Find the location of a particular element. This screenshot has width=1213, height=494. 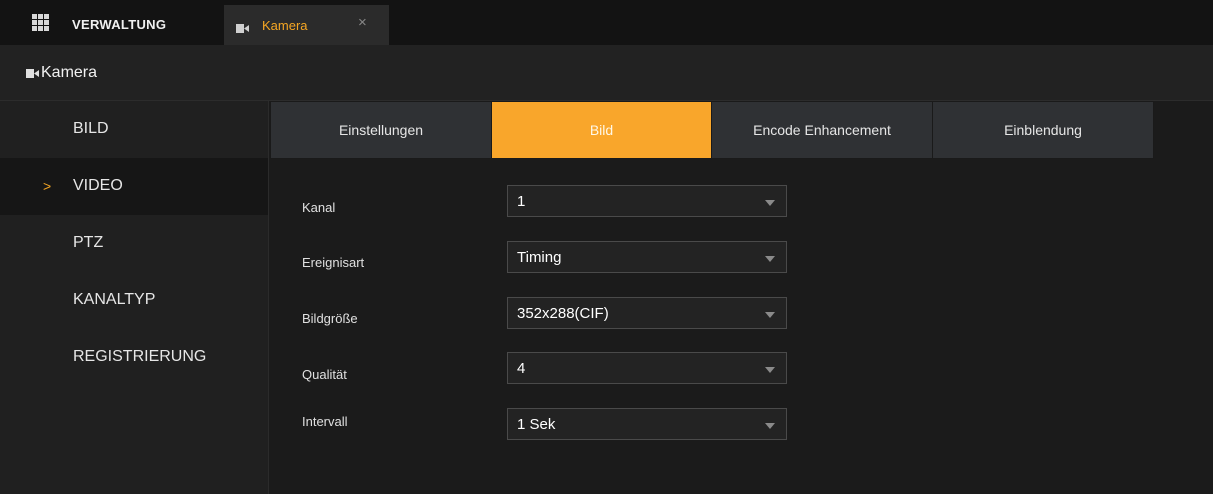

select-value: 1 Sek is located at coordinates (536, 424).